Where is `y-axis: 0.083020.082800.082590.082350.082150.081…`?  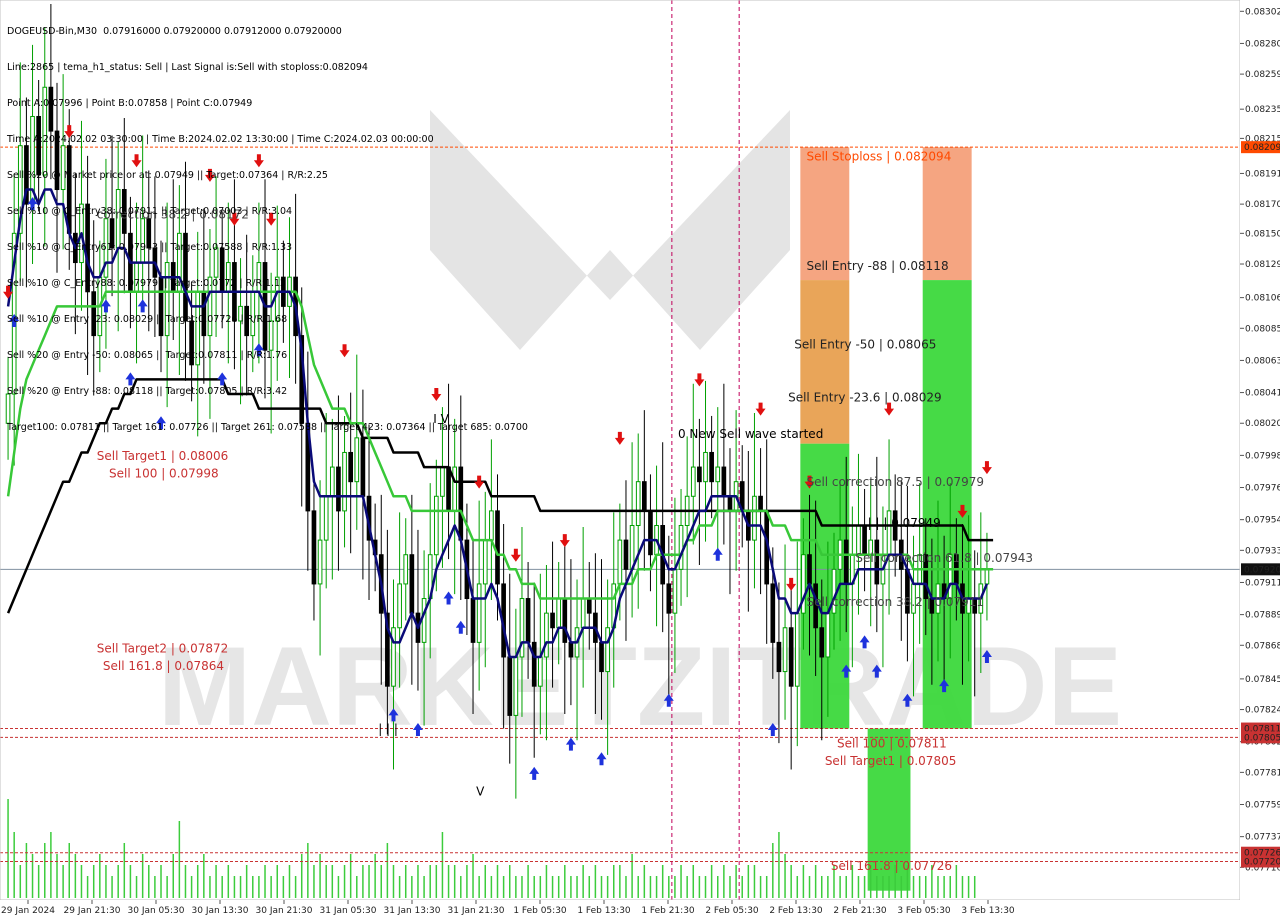 y-axis: 0.083020.082800.082590.082350.082150.081… is located at coordinates (1260, 460).